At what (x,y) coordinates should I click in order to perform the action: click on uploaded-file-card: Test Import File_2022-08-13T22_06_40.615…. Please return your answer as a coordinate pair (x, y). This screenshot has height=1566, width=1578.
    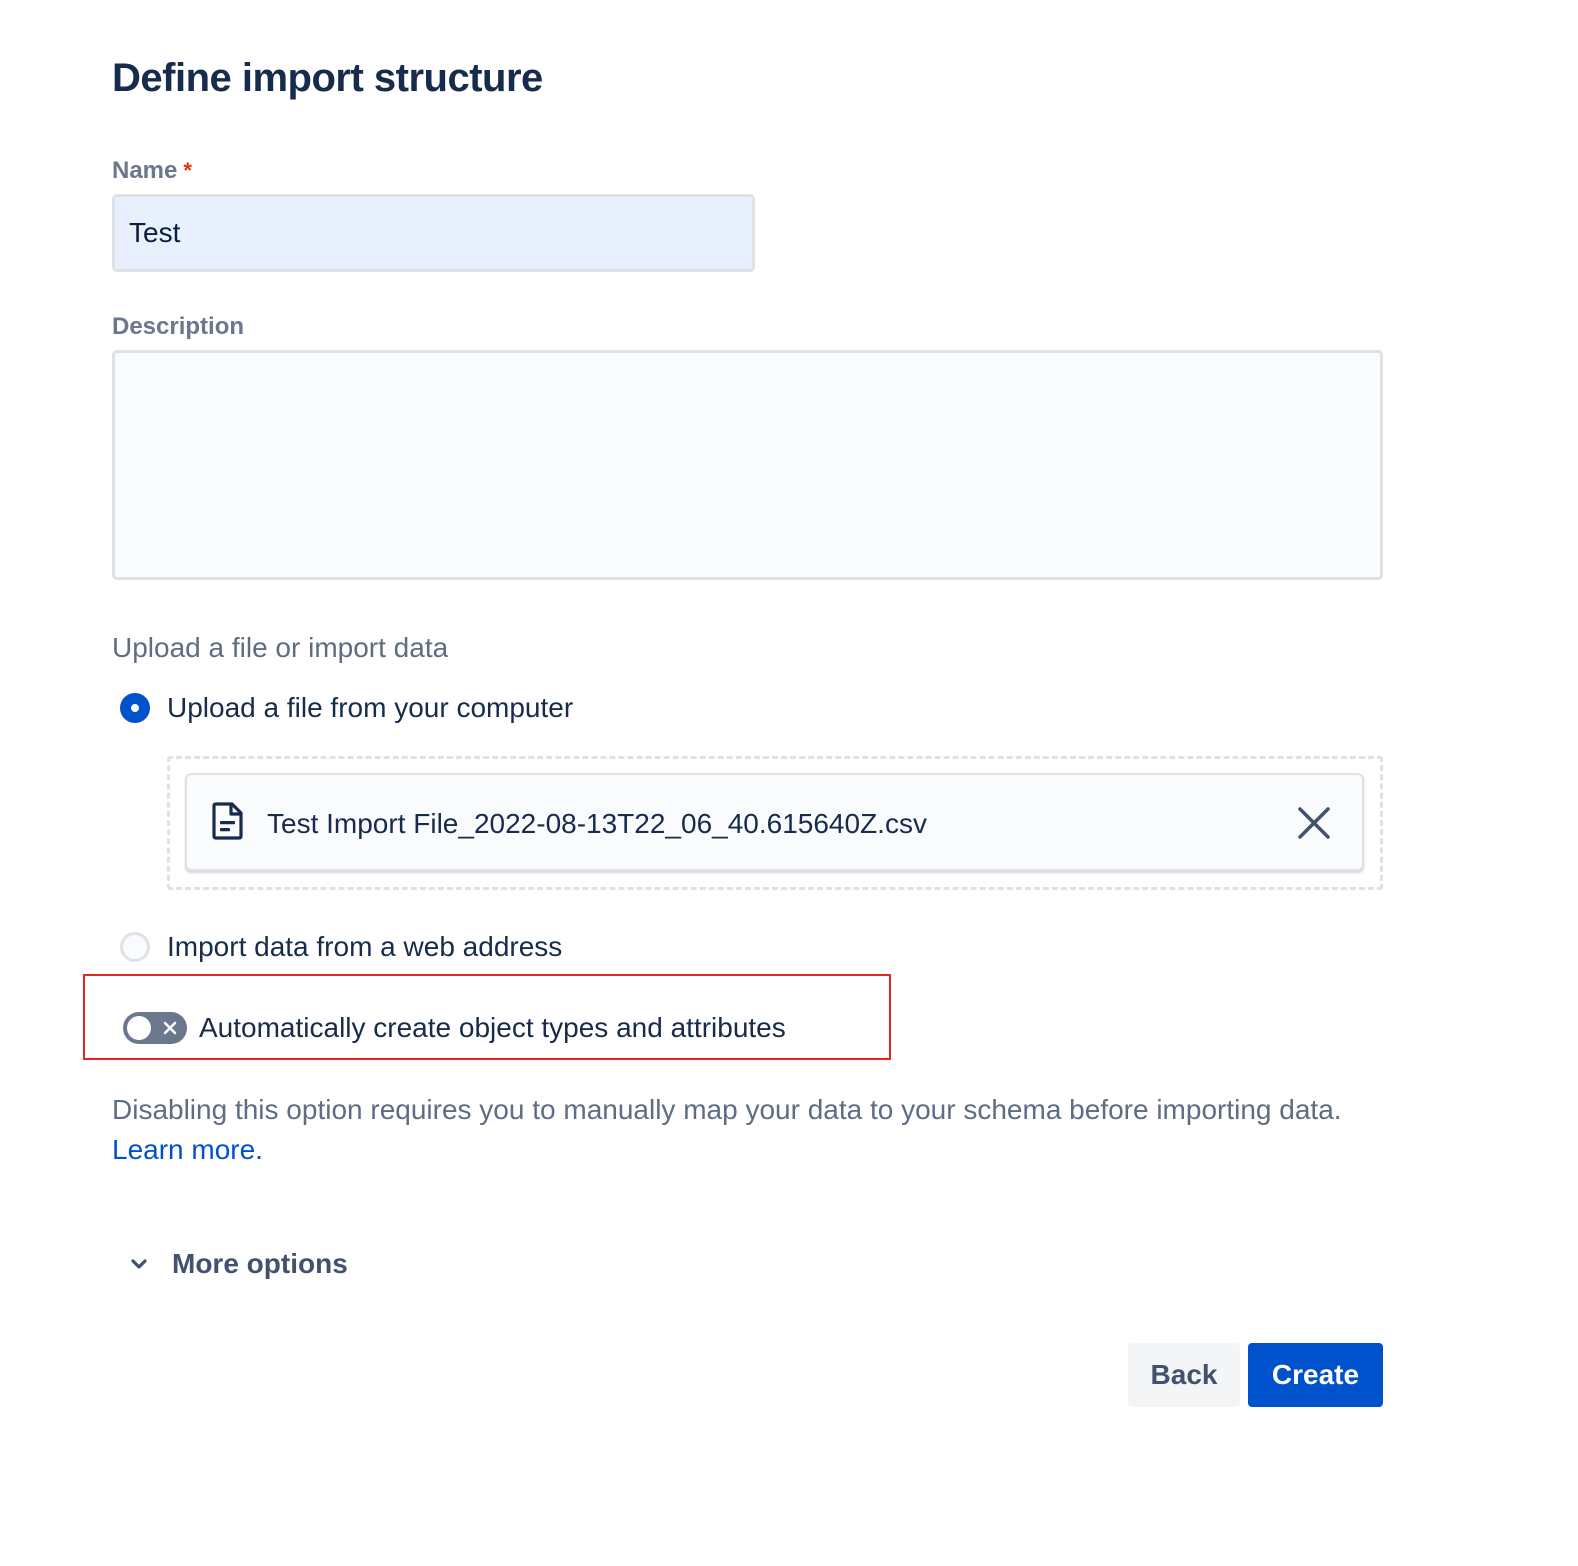
    Looking at the image, I should click on (774, 822).